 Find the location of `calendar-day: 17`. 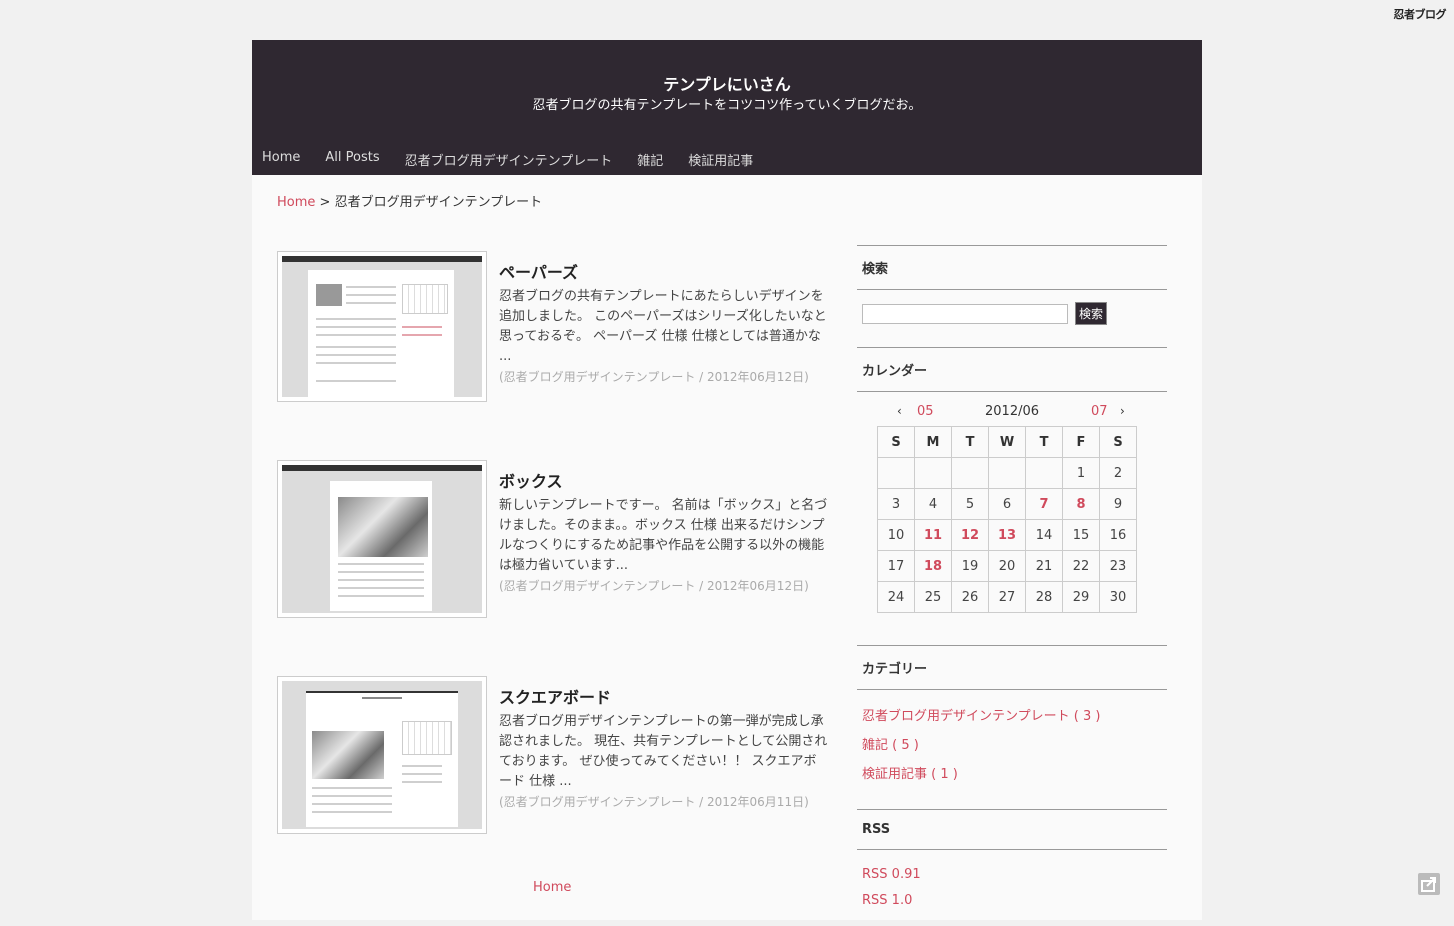

calendar-day: 17 is located at coordinates (896, 566).